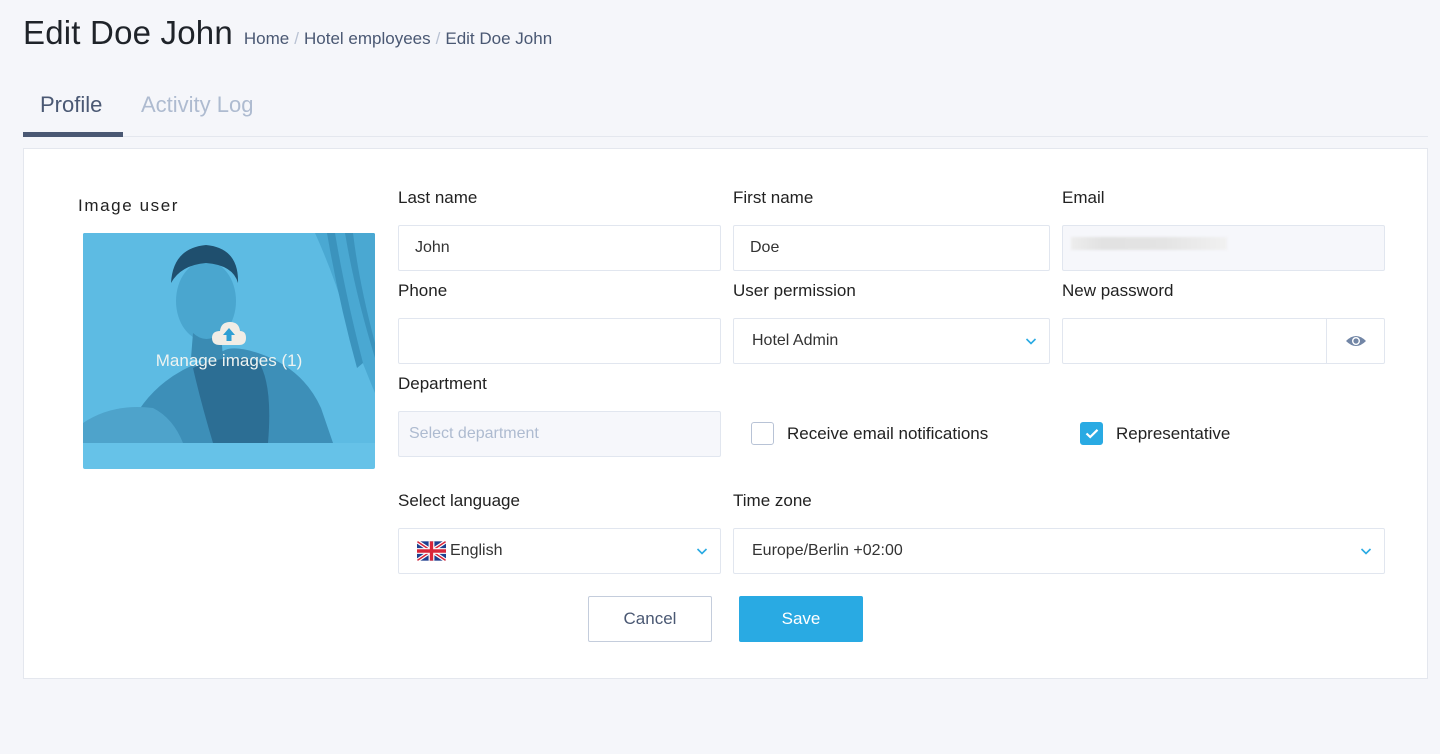 This screenshot has height=754, width=1440. What do you see at coordinates (1083, 197) in the screenshot?
I see `email-label: Email` at bounding box center [1083, 197].